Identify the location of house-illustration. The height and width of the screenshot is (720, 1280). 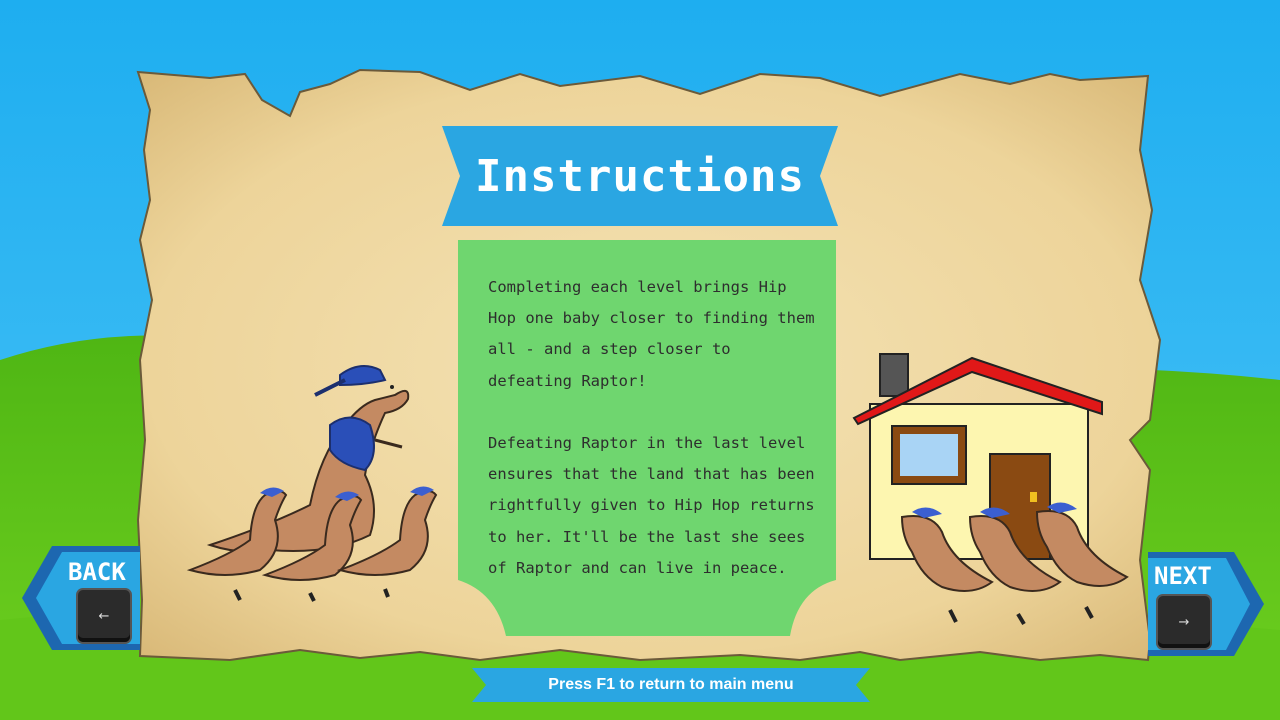
(990, 489).